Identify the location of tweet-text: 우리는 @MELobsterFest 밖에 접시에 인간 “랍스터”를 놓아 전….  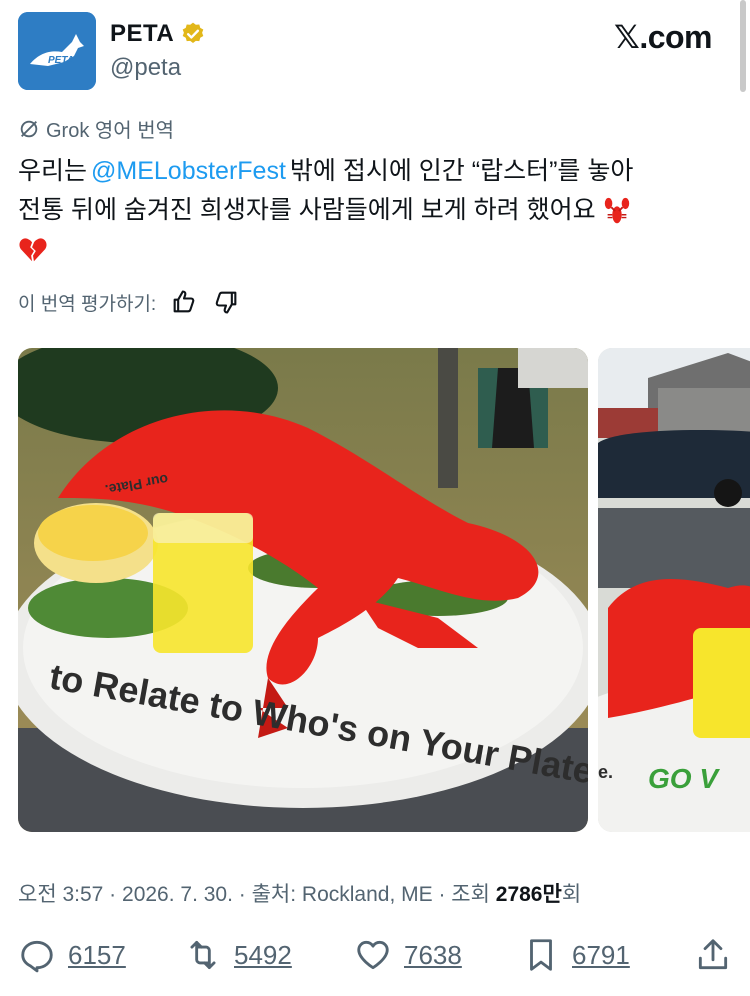
(375, 210).